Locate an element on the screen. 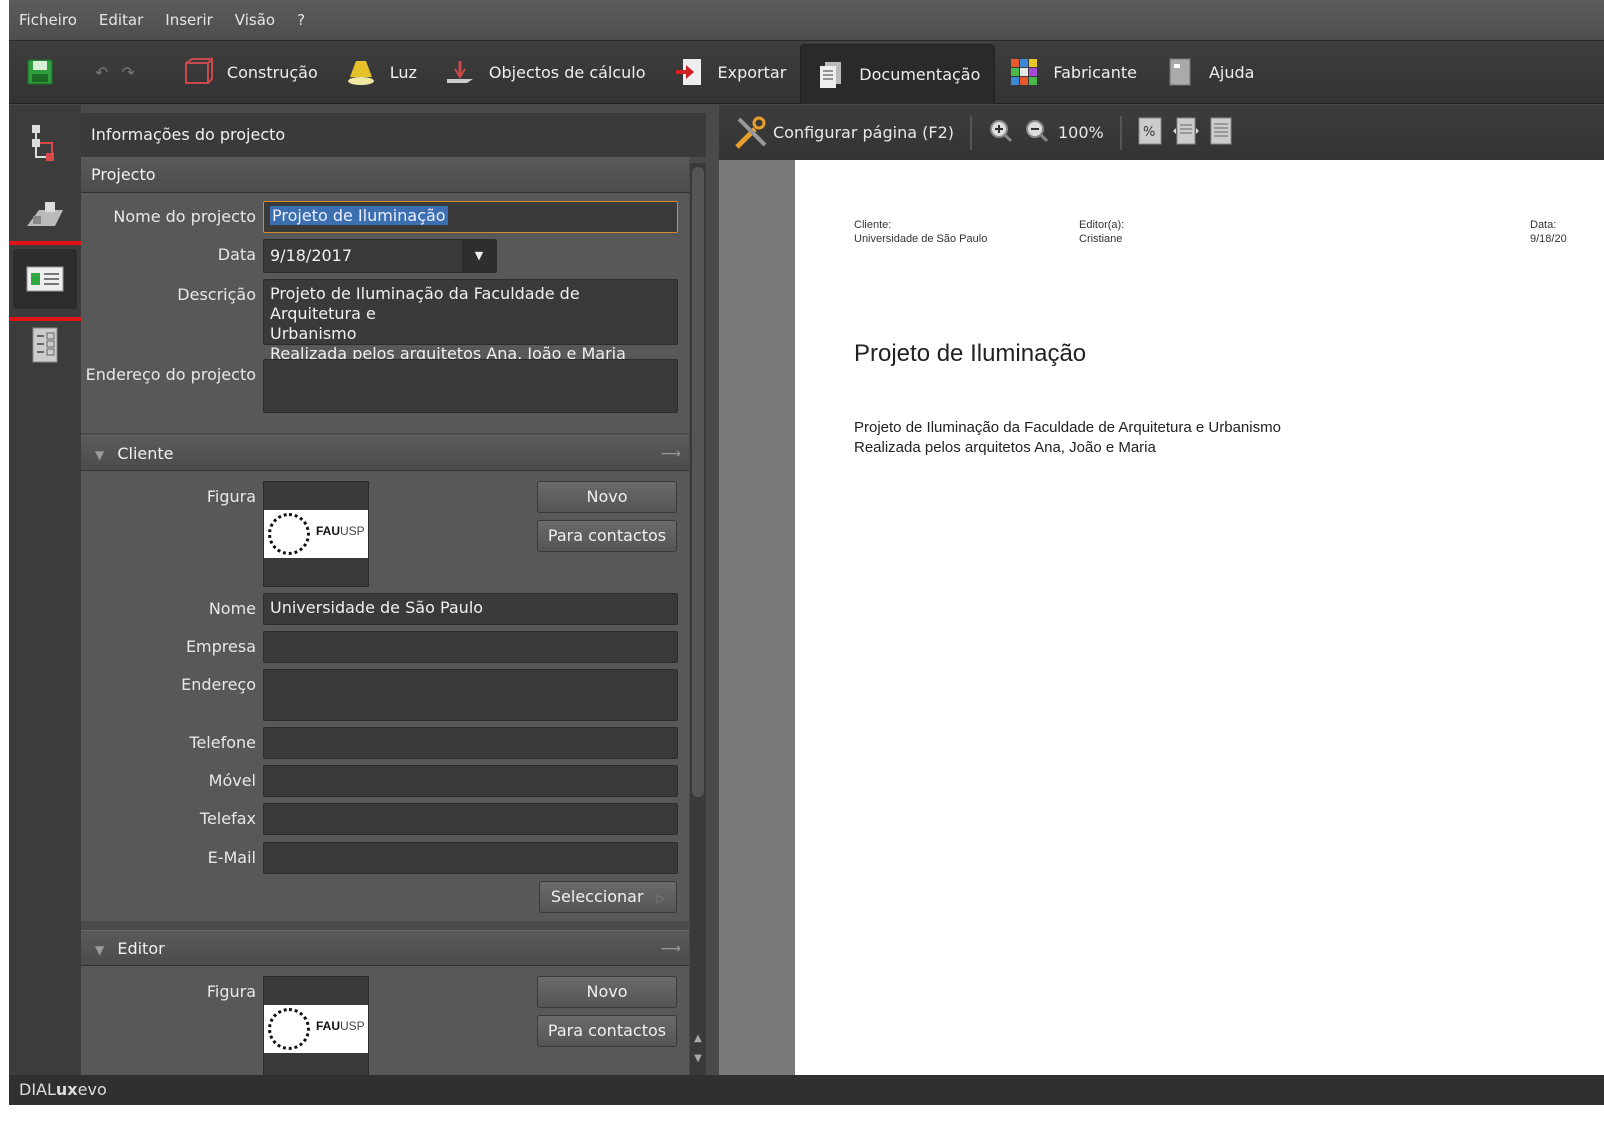 This screenshot has width=1604, height=1127. project-address-label: Endereço do projecto is located at coordinates (170, 374).